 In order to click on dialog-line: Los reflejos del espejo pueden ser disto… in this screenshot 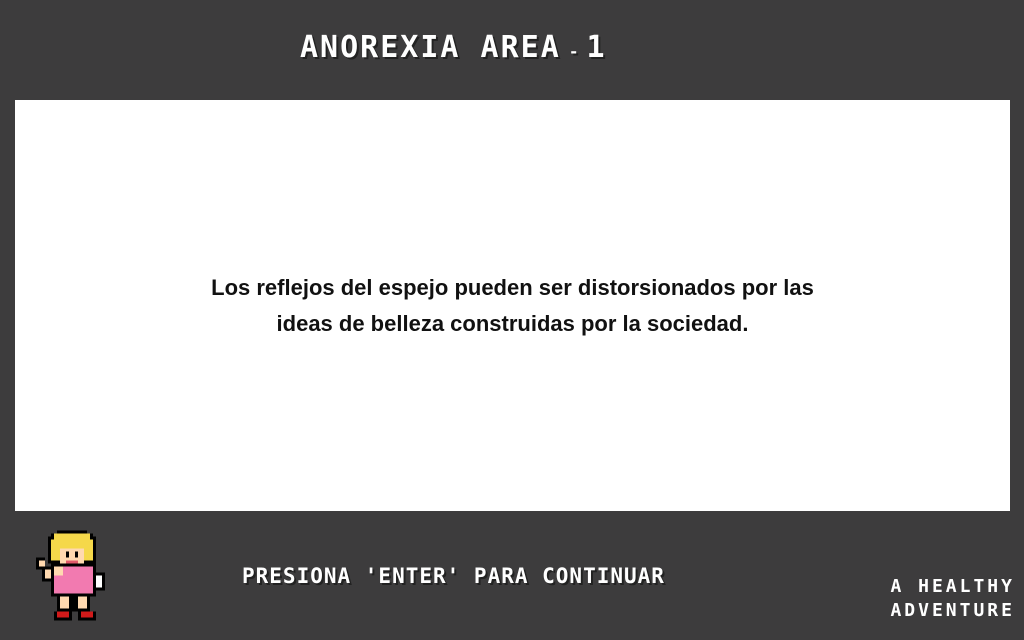, I will do `click(512, 287)`.